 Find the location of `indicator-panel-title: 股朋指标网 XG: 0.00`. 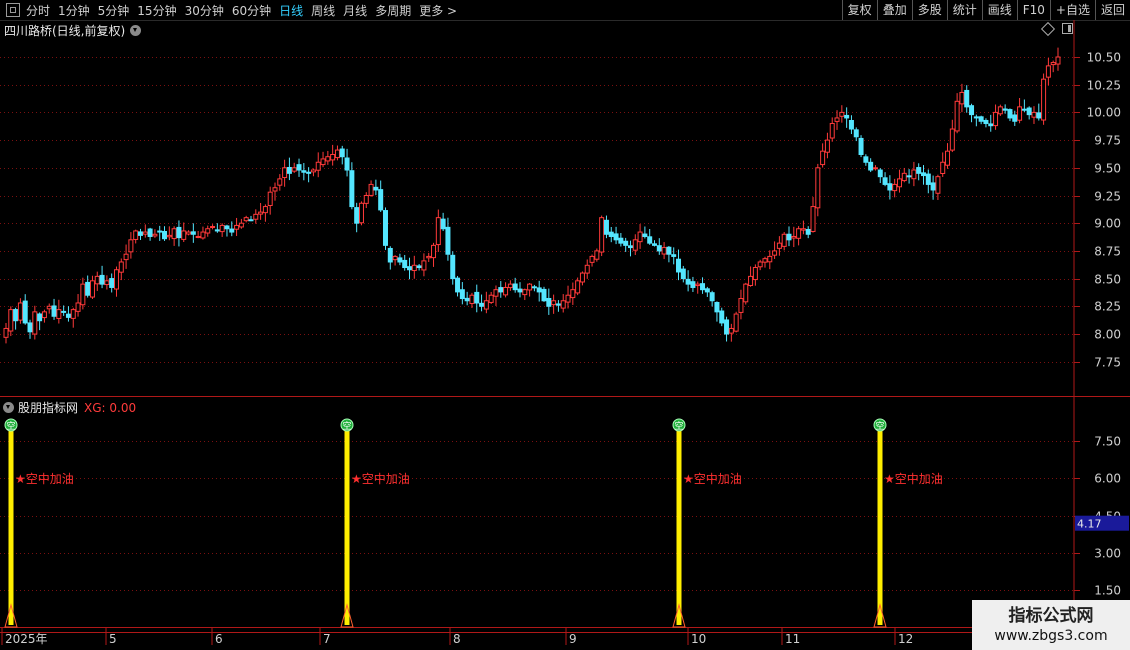

indicator-panel-title: 股朋指标网 XG: 0.00 is located at coordinates (69, 407).